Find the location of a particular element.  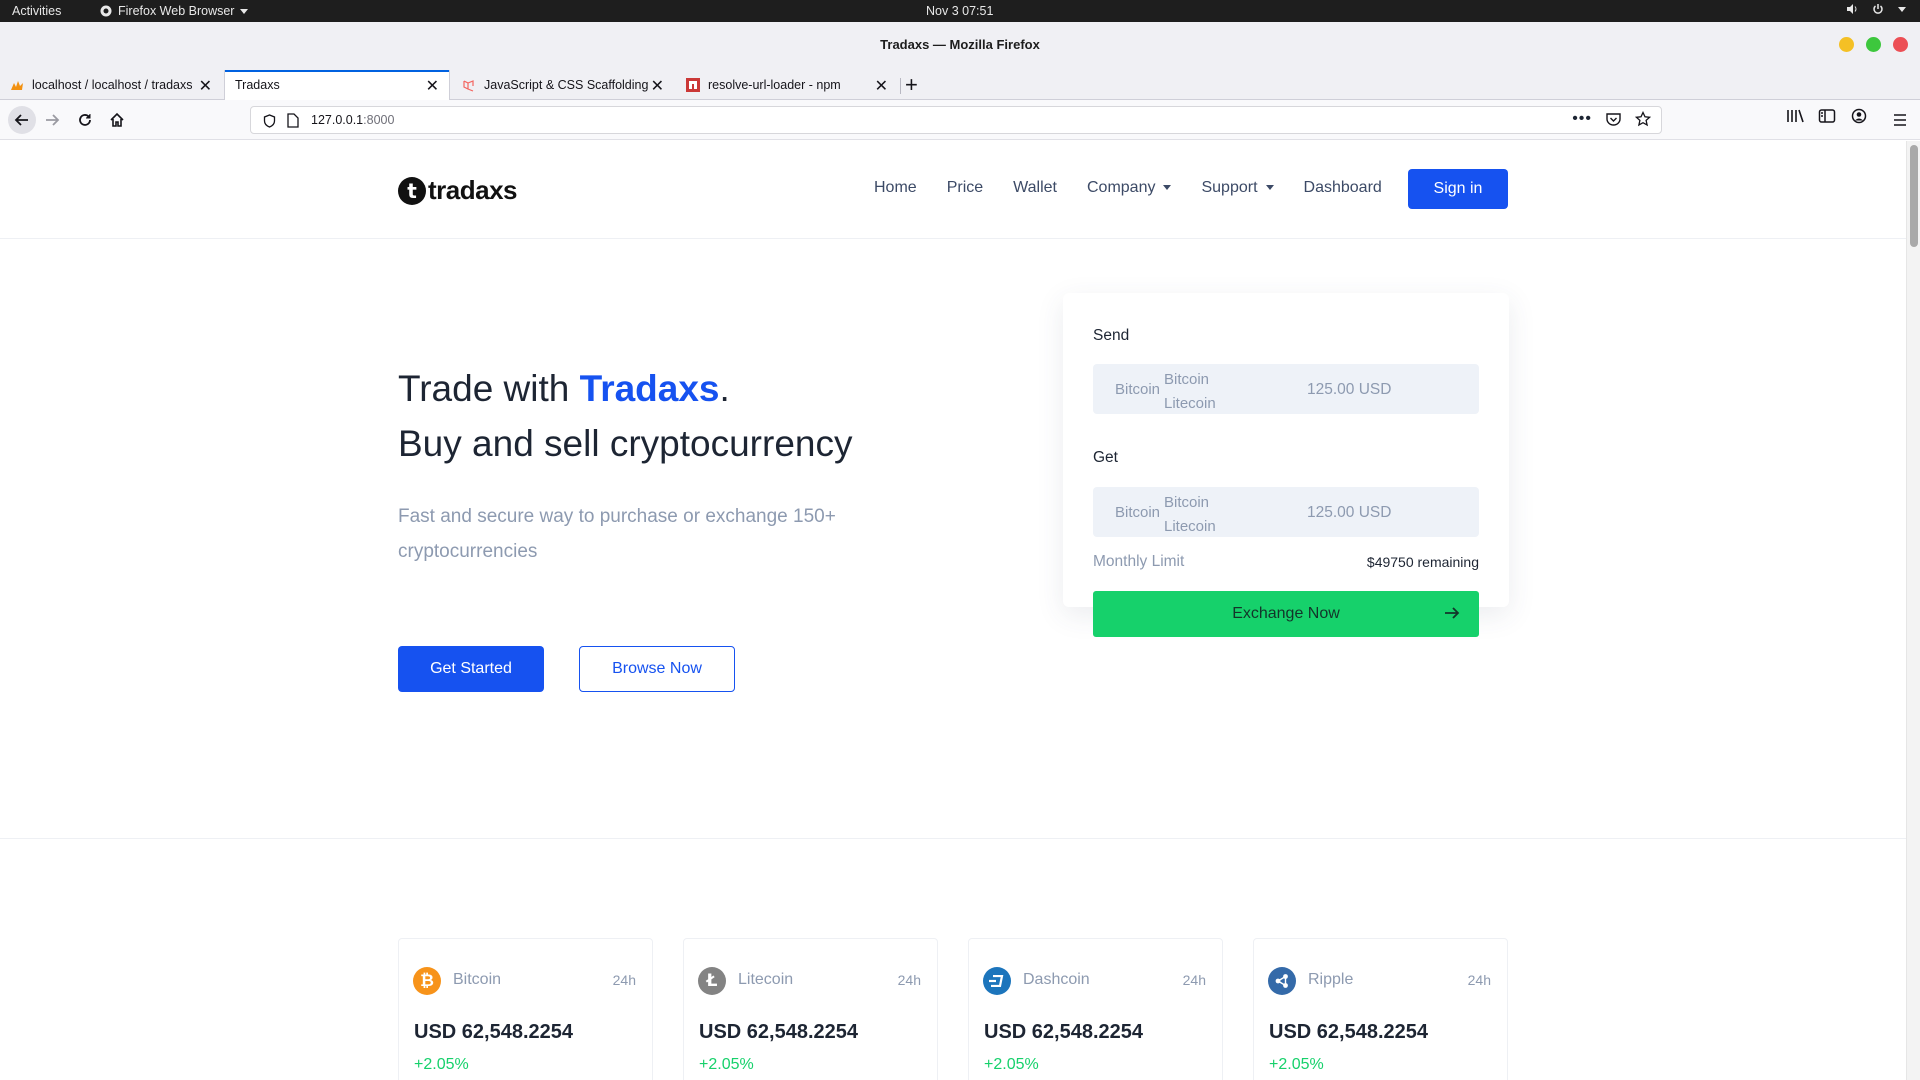

coin-card-dashcoin: Dashcoin 24h USD 62,548.2254 +2.05% is located at coordinates (1095, 1009).